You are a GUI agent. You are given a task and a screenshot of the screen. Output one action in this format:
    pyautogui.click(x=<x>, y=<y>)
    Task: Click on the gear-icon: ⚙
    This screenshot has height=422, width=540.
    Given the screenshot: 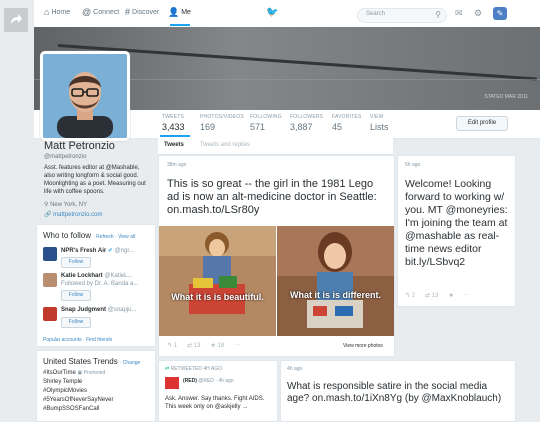 What is the action you would take?
    pyautogui.click(x=478, y=13)
    